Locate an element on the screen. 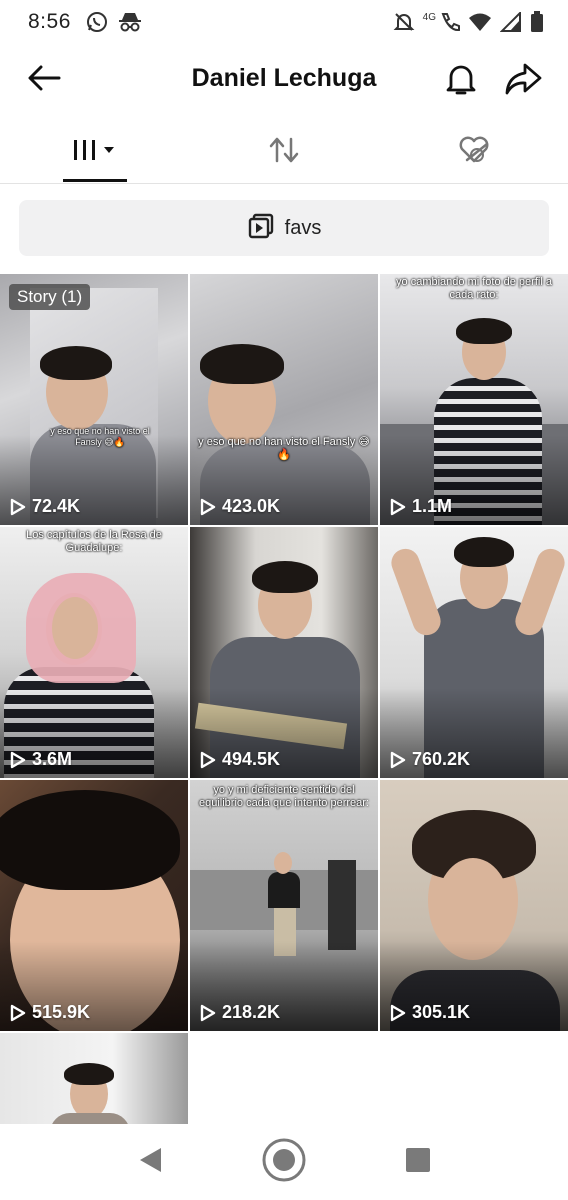 The image size is (568, 1200). incognito-icon is located at coordinates (130, 22).